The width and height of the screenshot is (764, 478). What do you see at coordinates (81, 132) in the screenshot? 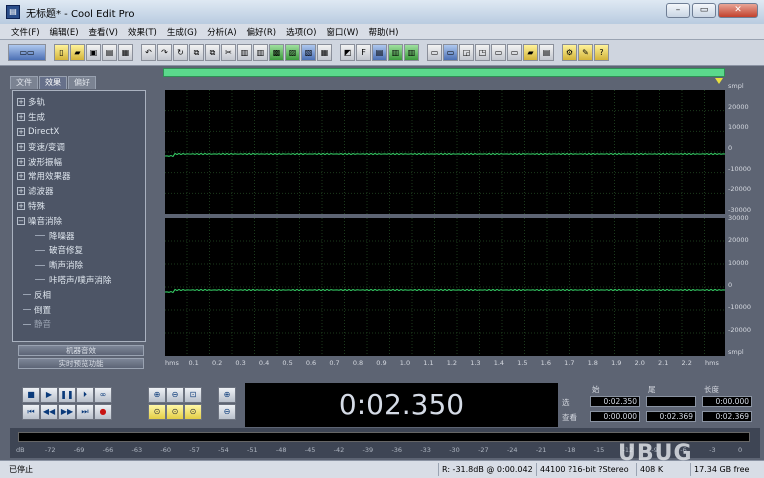
I see `tree-item: + DirectX` at bounding box center [81, 132].